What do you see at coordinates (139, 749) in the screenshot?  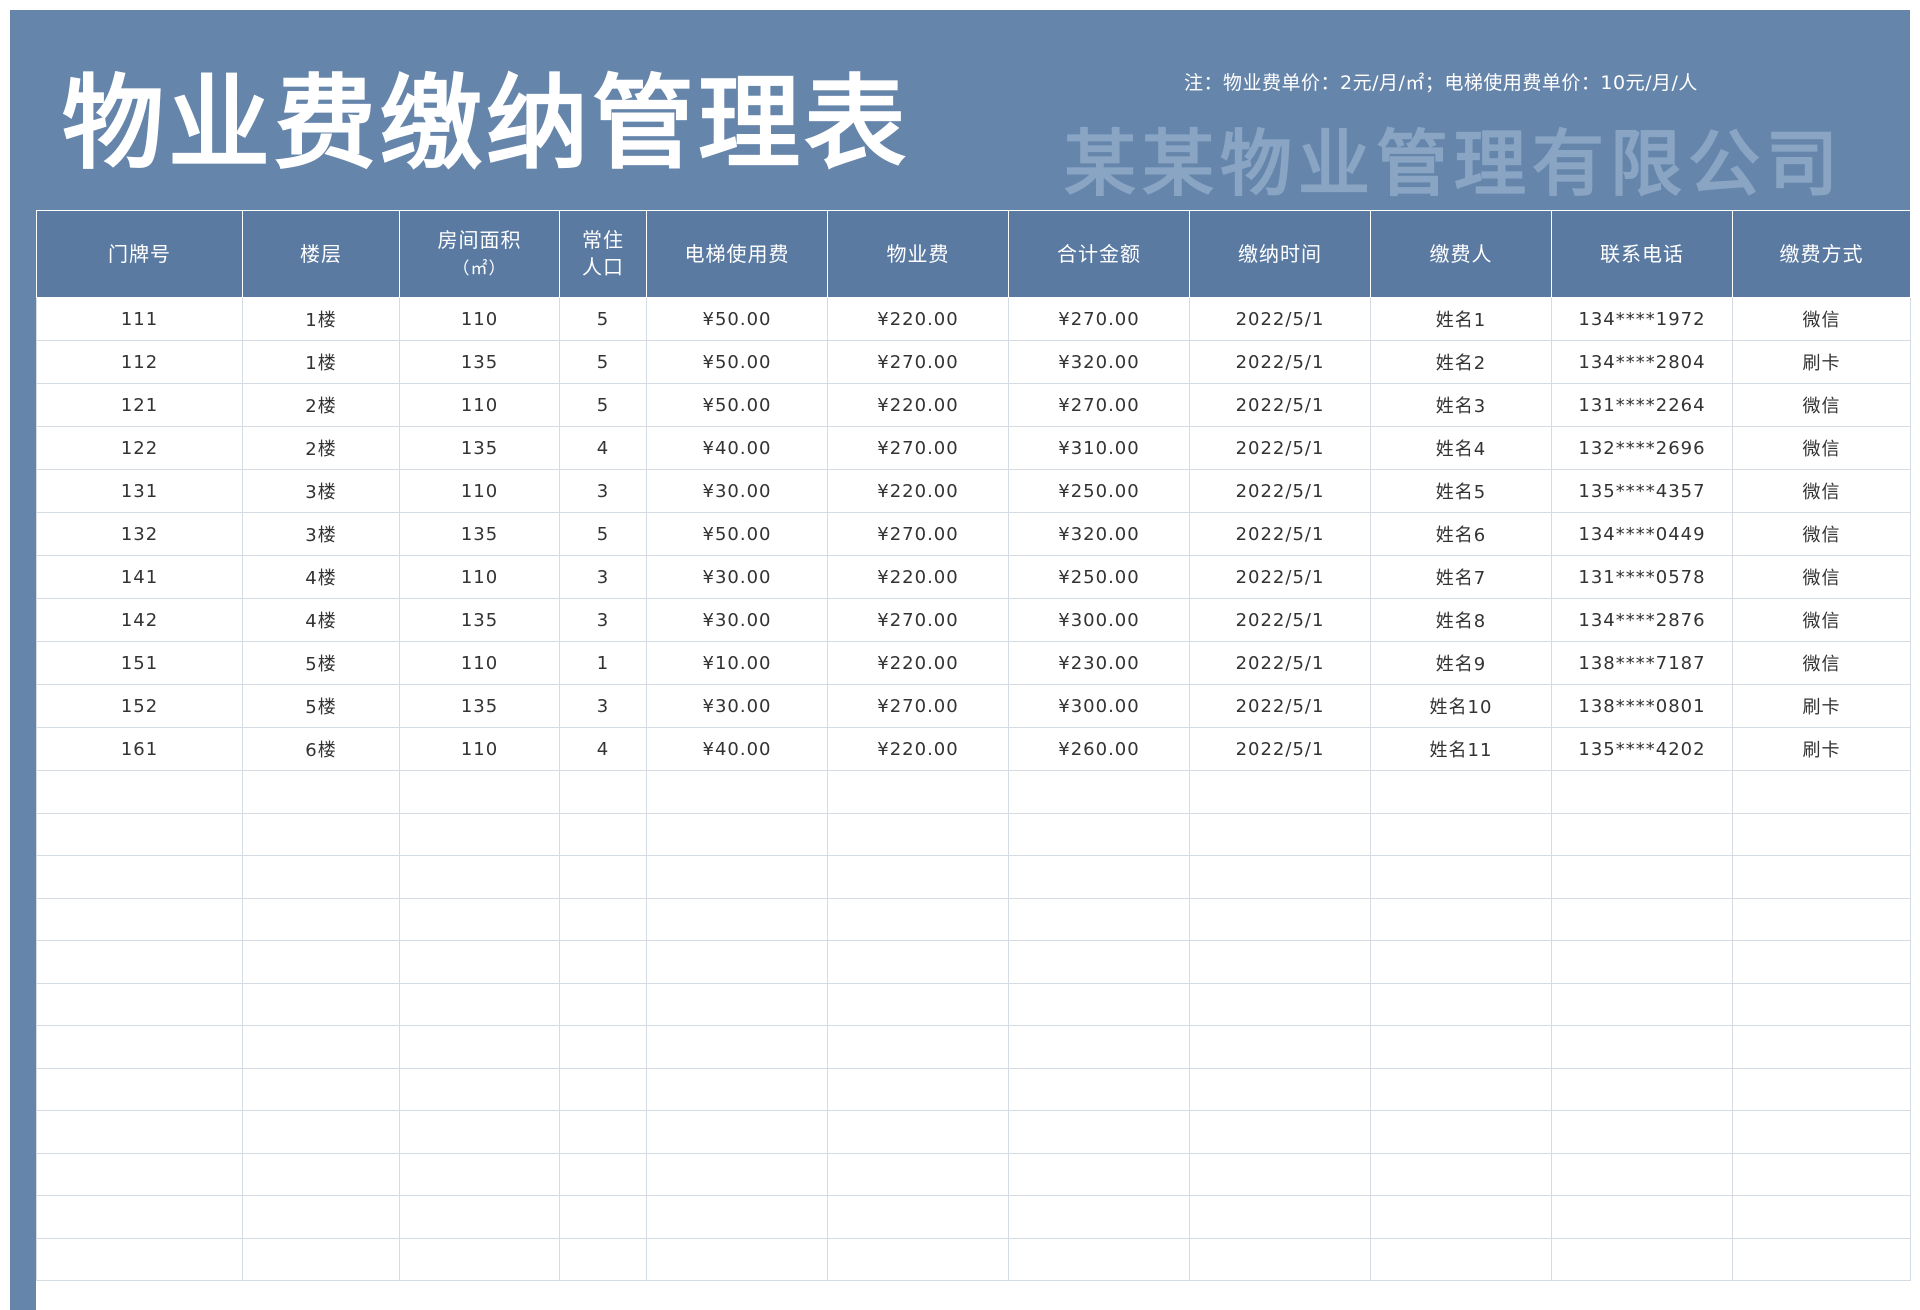 I see `table-cell: 161` at bounding box center [139, 749].